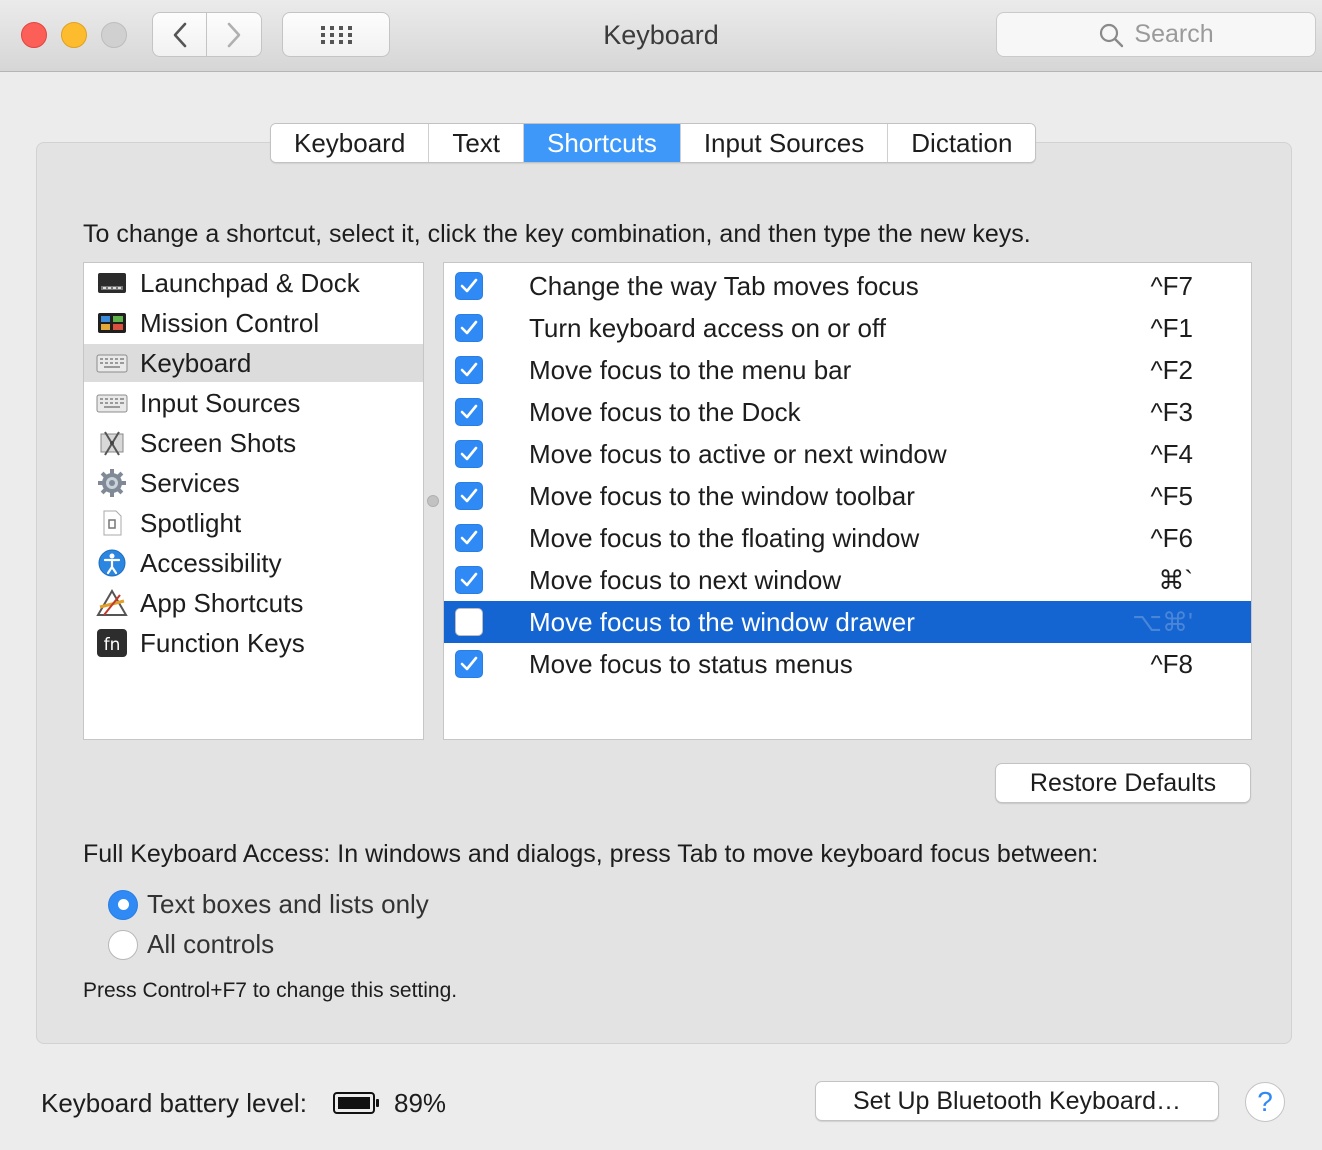 The image size is (1322, 1150). I want to click on search-field: Search, so click(1156, 34).